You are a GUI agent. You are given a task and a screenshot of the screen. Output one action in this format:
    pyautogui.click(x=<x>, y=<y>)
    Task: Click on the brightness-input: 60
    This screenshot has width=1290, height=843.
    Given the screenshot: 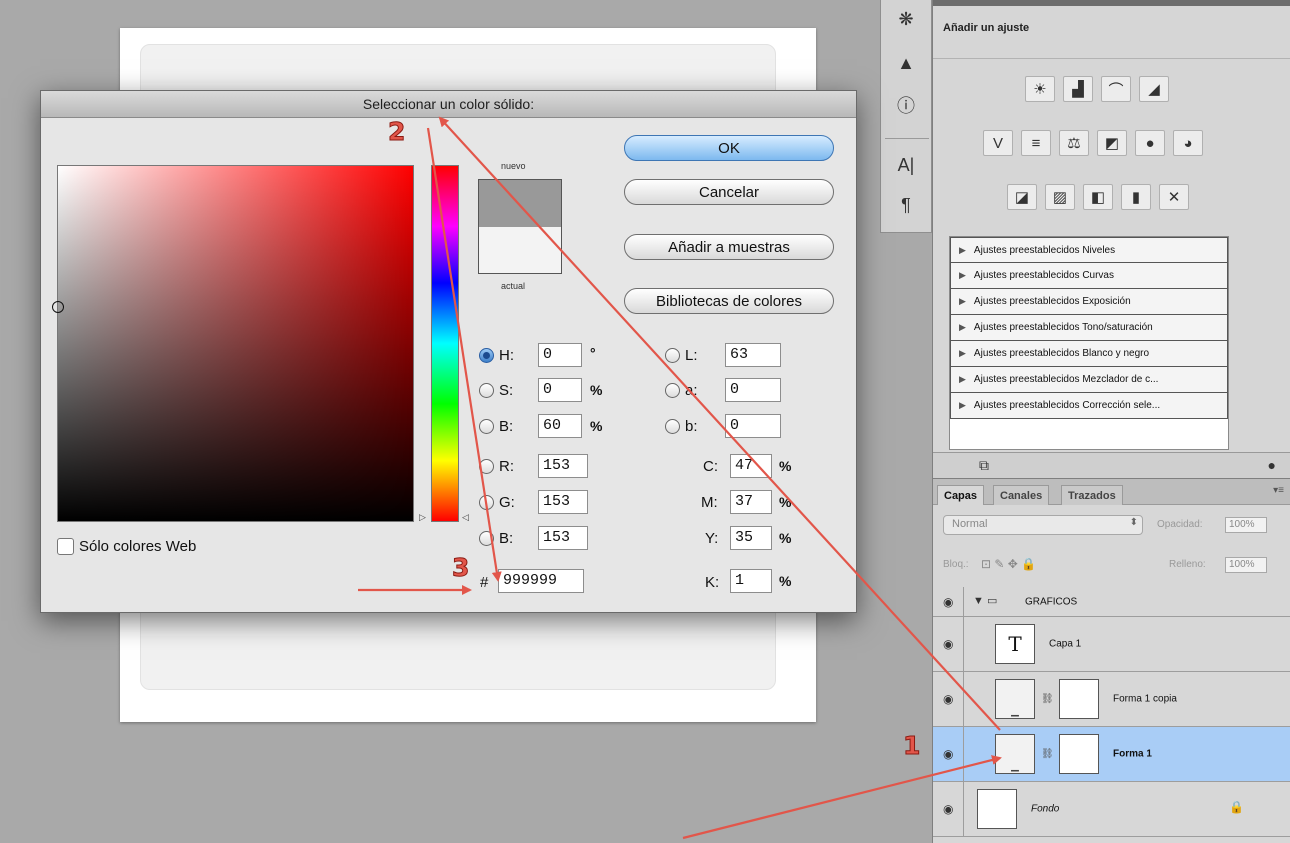 What is the action you would take?
    pyautogui.click(x=560, y=426)
    